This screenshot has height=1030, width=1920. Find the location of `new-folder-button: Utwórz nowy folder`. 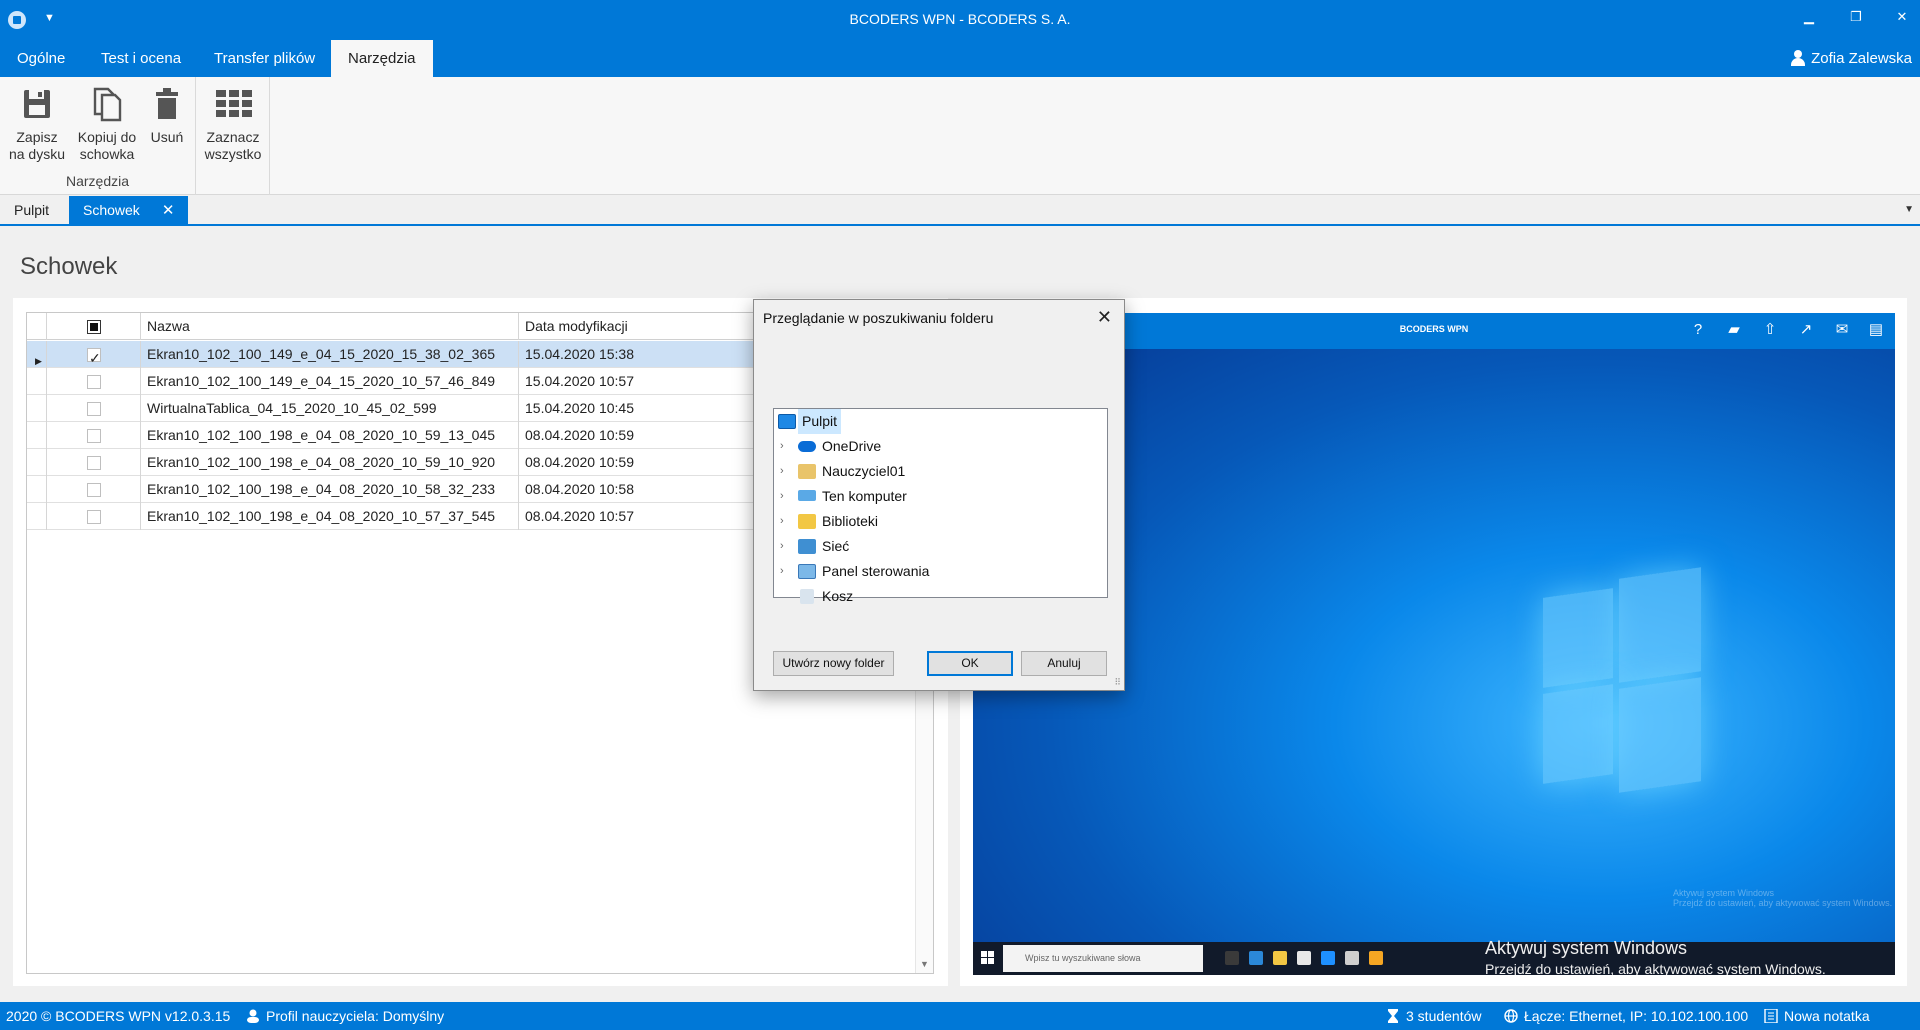

new-folder-button: Utwórz nowy folder is located at coordinates (833, 663).